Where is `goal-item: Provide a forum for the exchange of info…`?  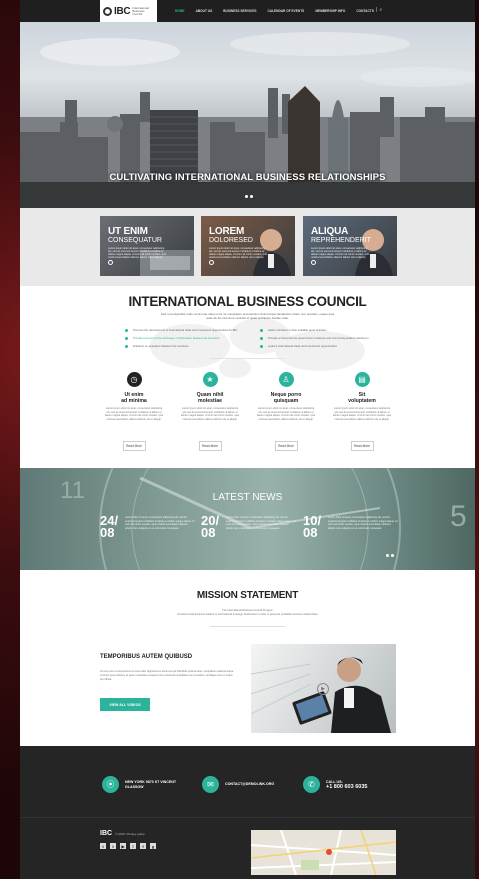 goal-item: Provide a forum for the exchange of info… is located at coordinates (187, 338).